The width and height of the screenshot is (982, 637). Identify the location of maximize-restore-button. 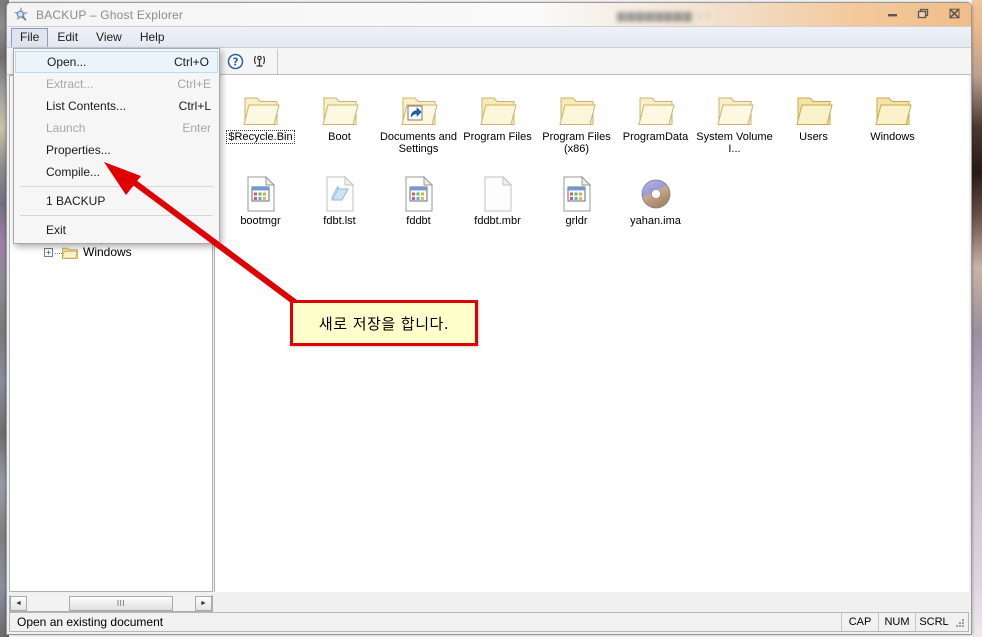
(923, 13).